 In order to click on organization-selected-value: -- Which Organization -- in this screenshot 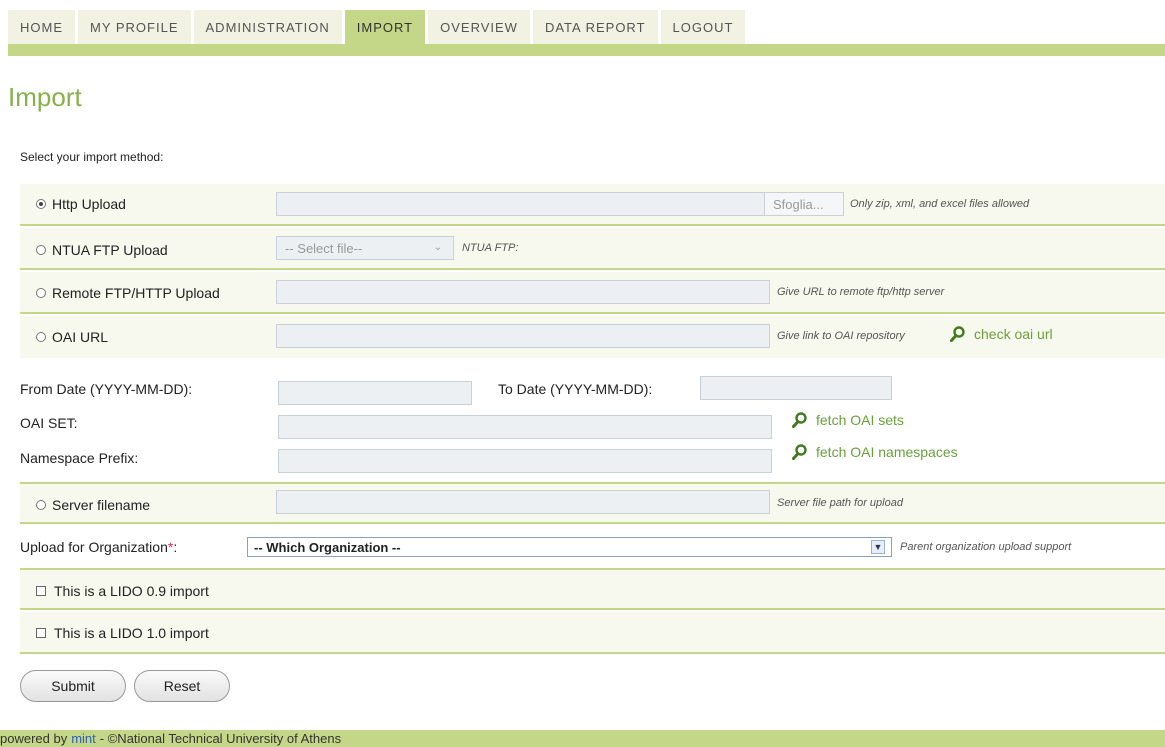, I will do `click(327, 547)`.